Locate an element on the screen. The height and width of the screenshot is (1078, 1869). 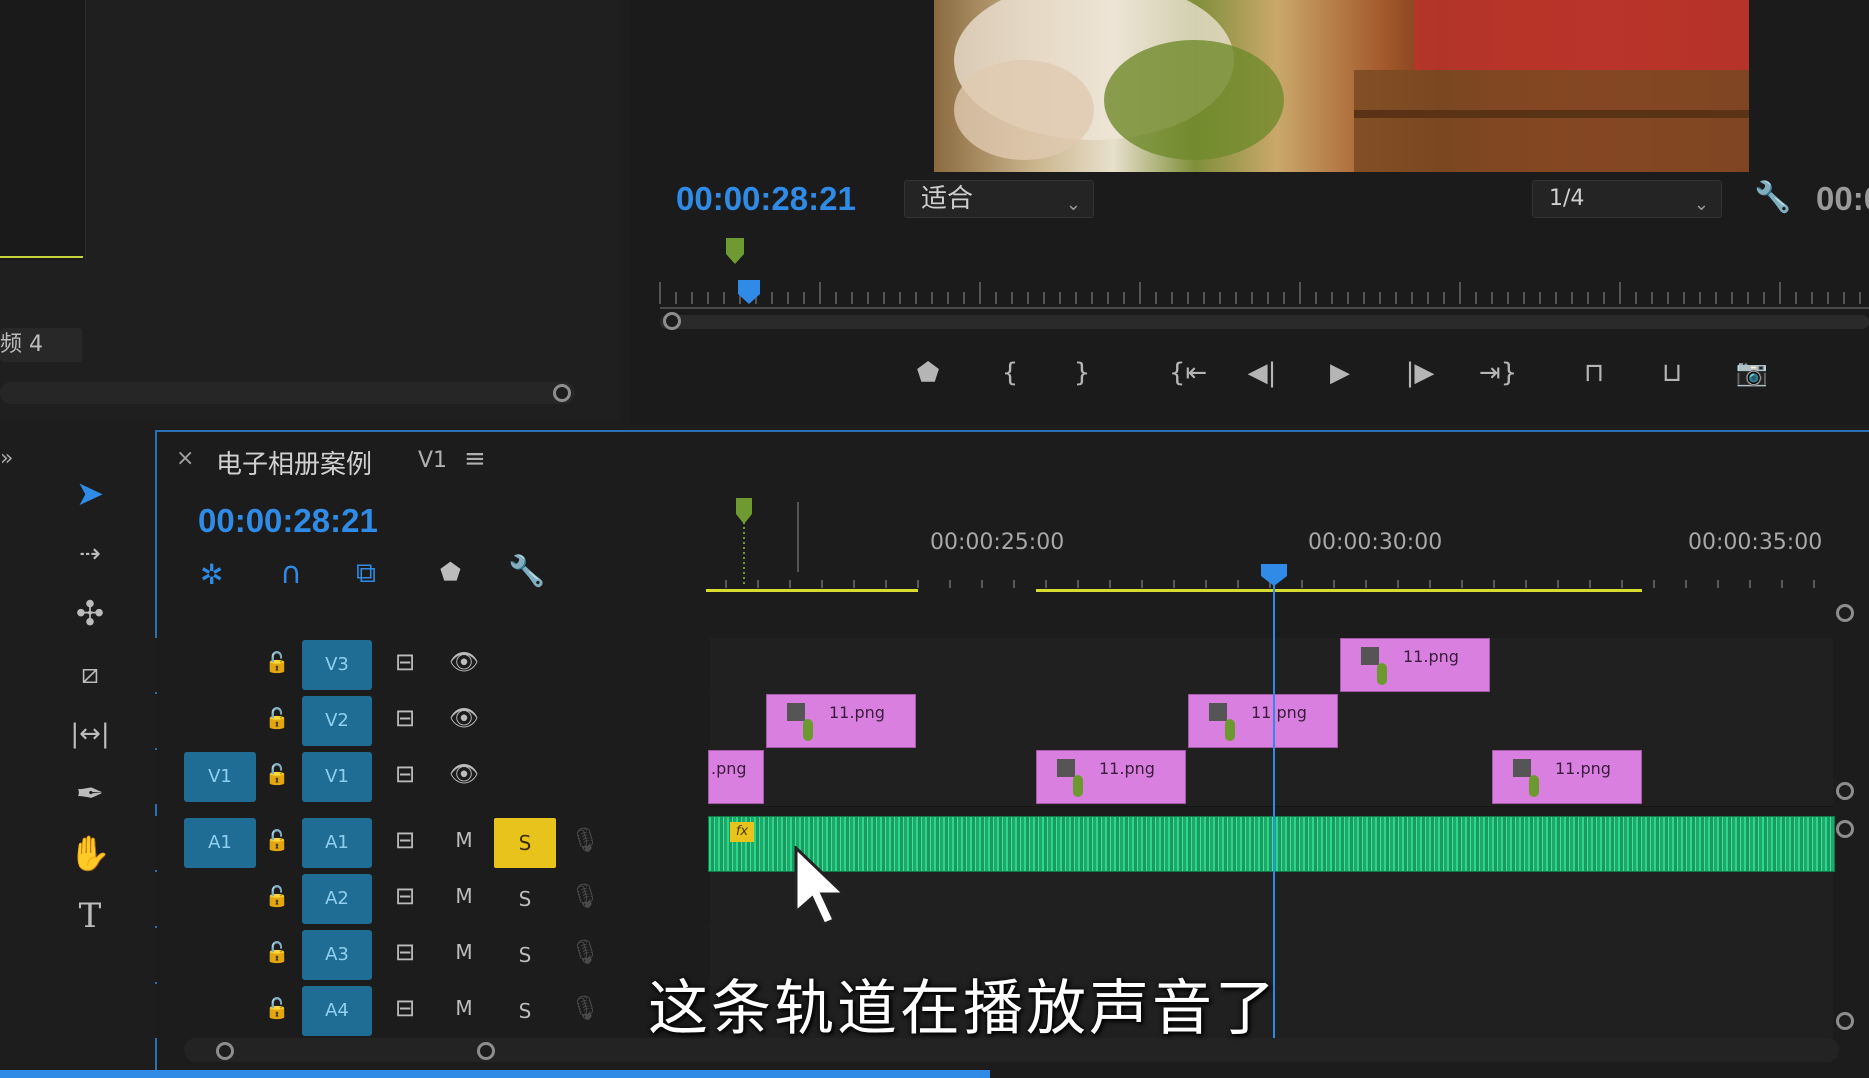
close-icon: × is located at coordinates (185, 458).